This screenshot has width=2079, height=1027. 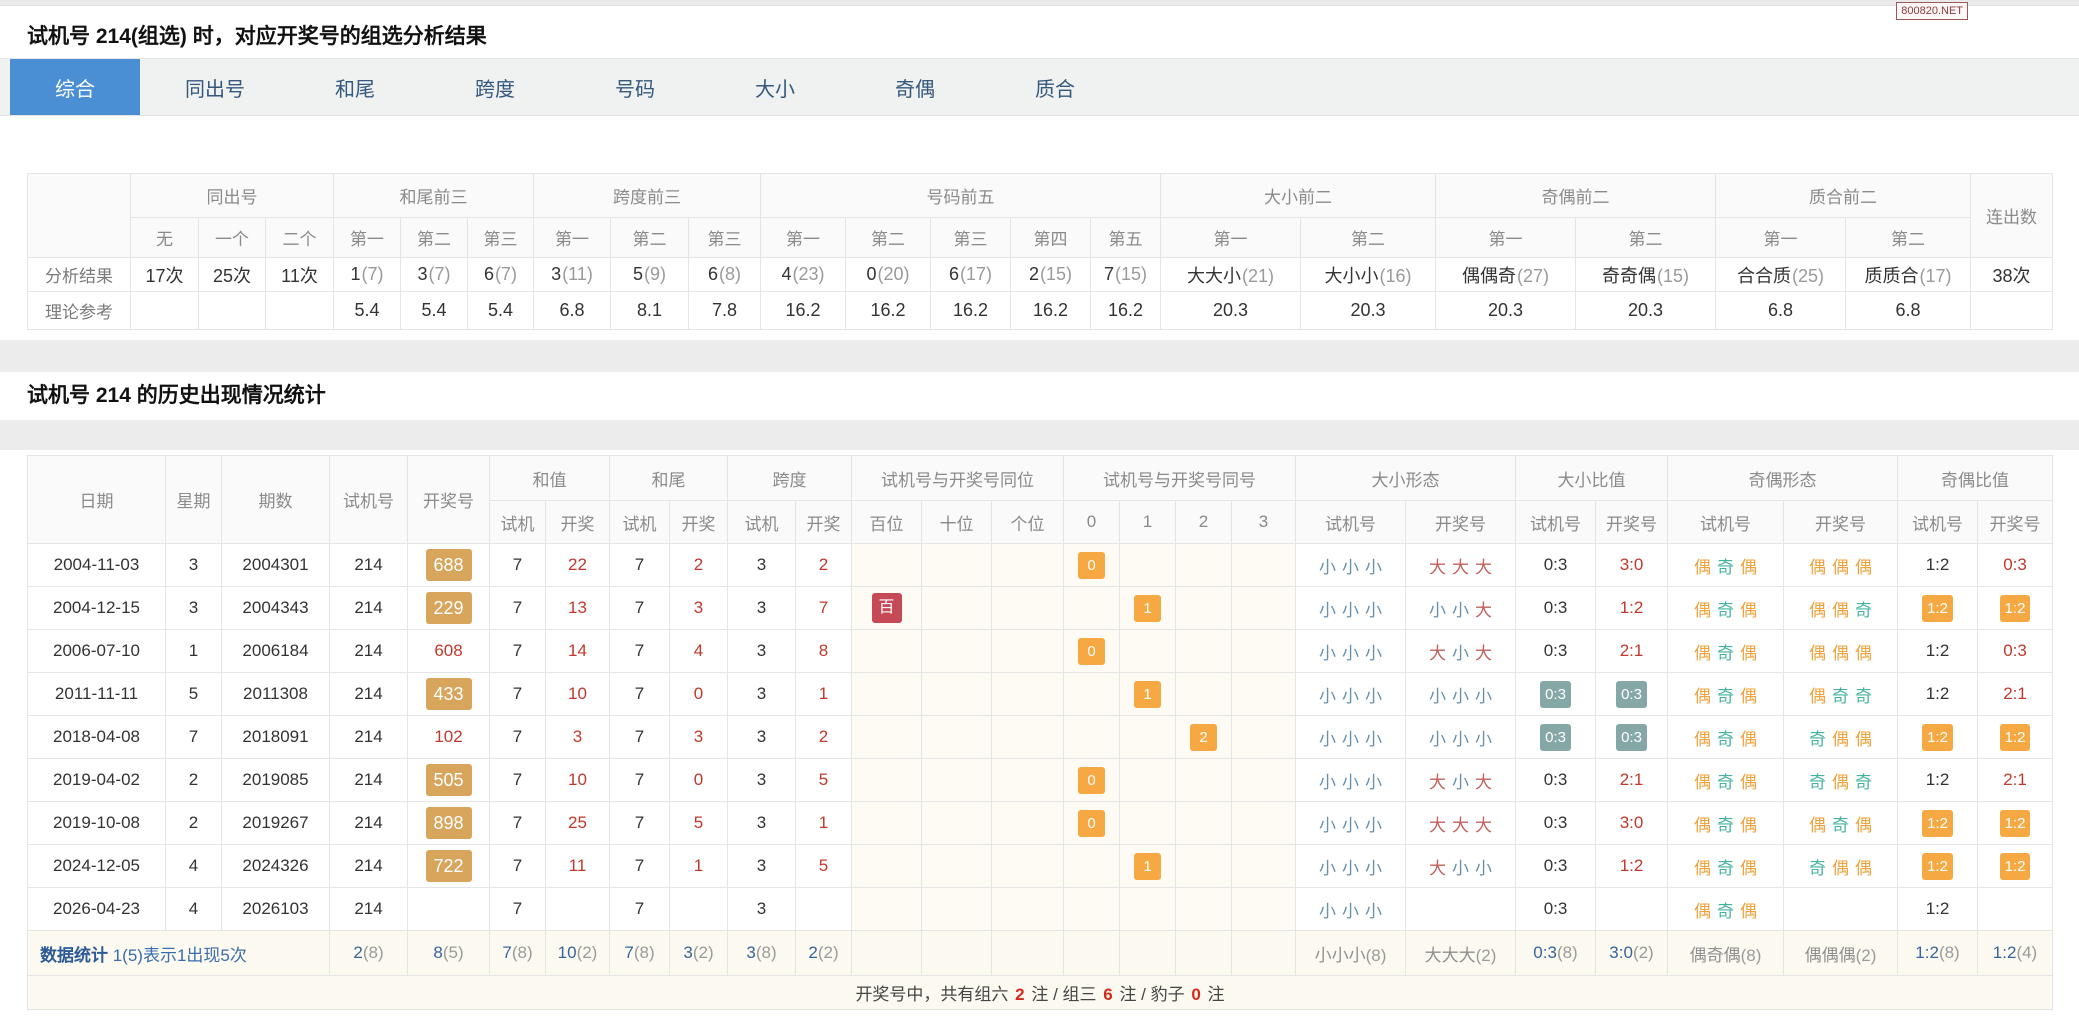 What do you see at coordinates (1545, 952) in the screenshot?
I see `stat-value: 0:3` at bounding box center [1545, 952].